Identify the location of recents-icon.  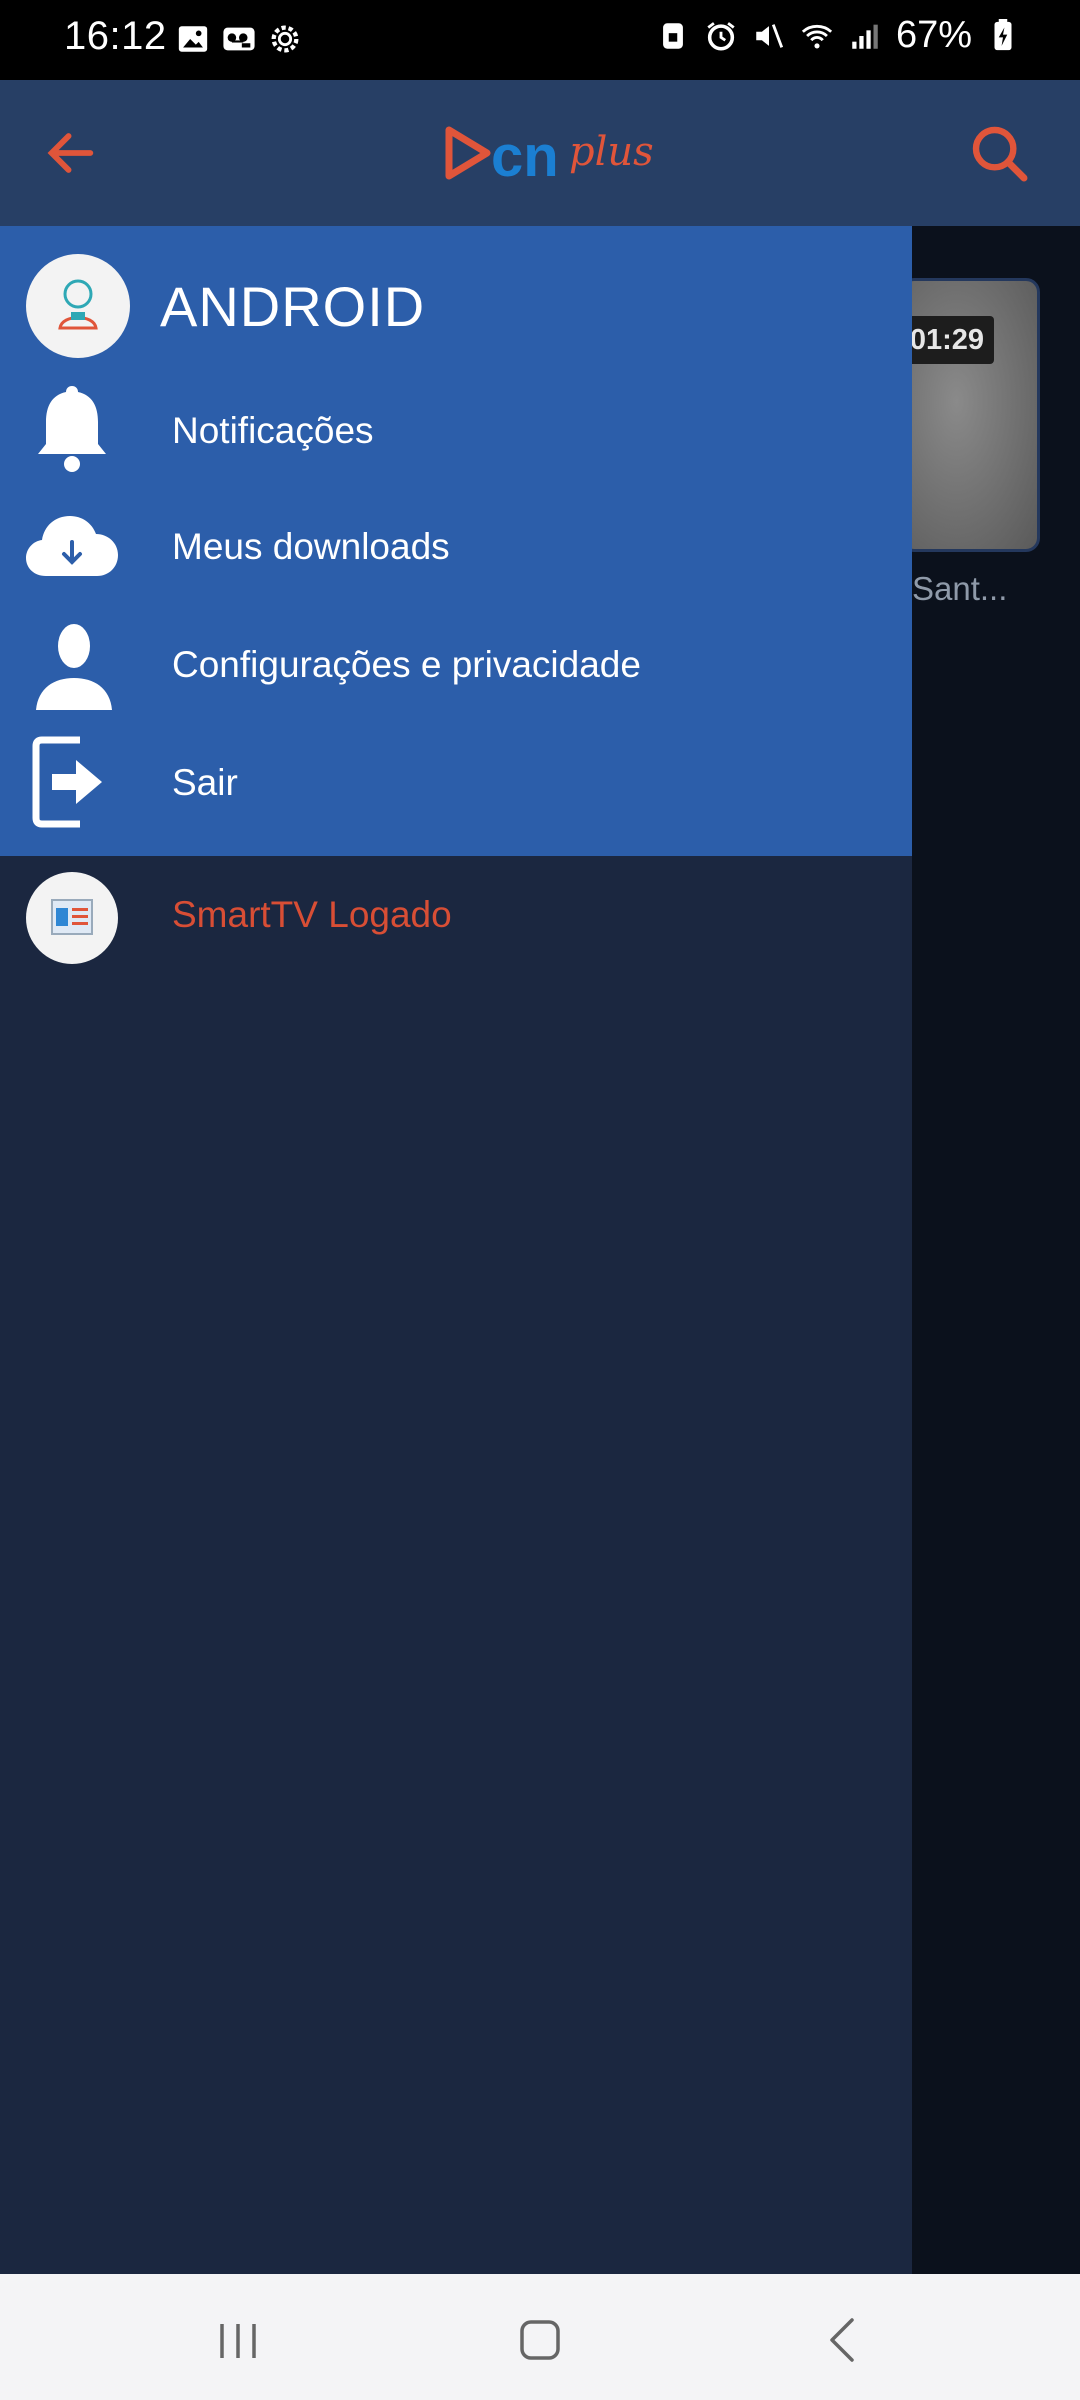
(238, 2340).